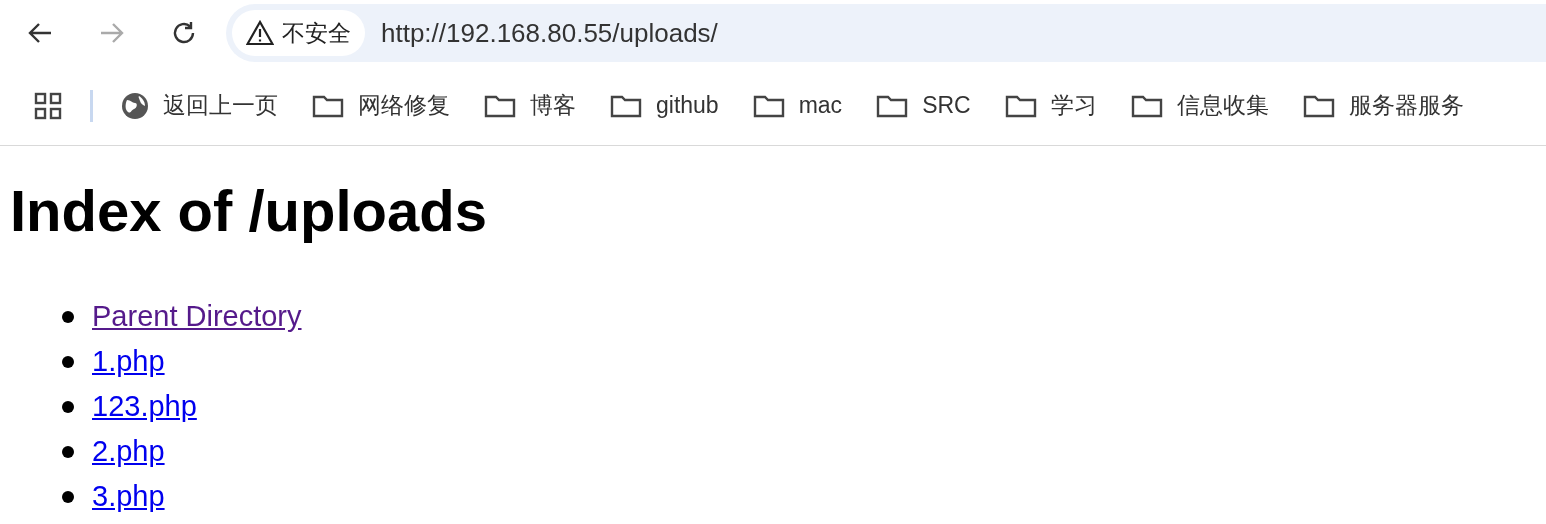  What do you see at coordinates (316, 33) in the screenshot?
I see `security-label: 不安全` at bounding box center [316, 33].